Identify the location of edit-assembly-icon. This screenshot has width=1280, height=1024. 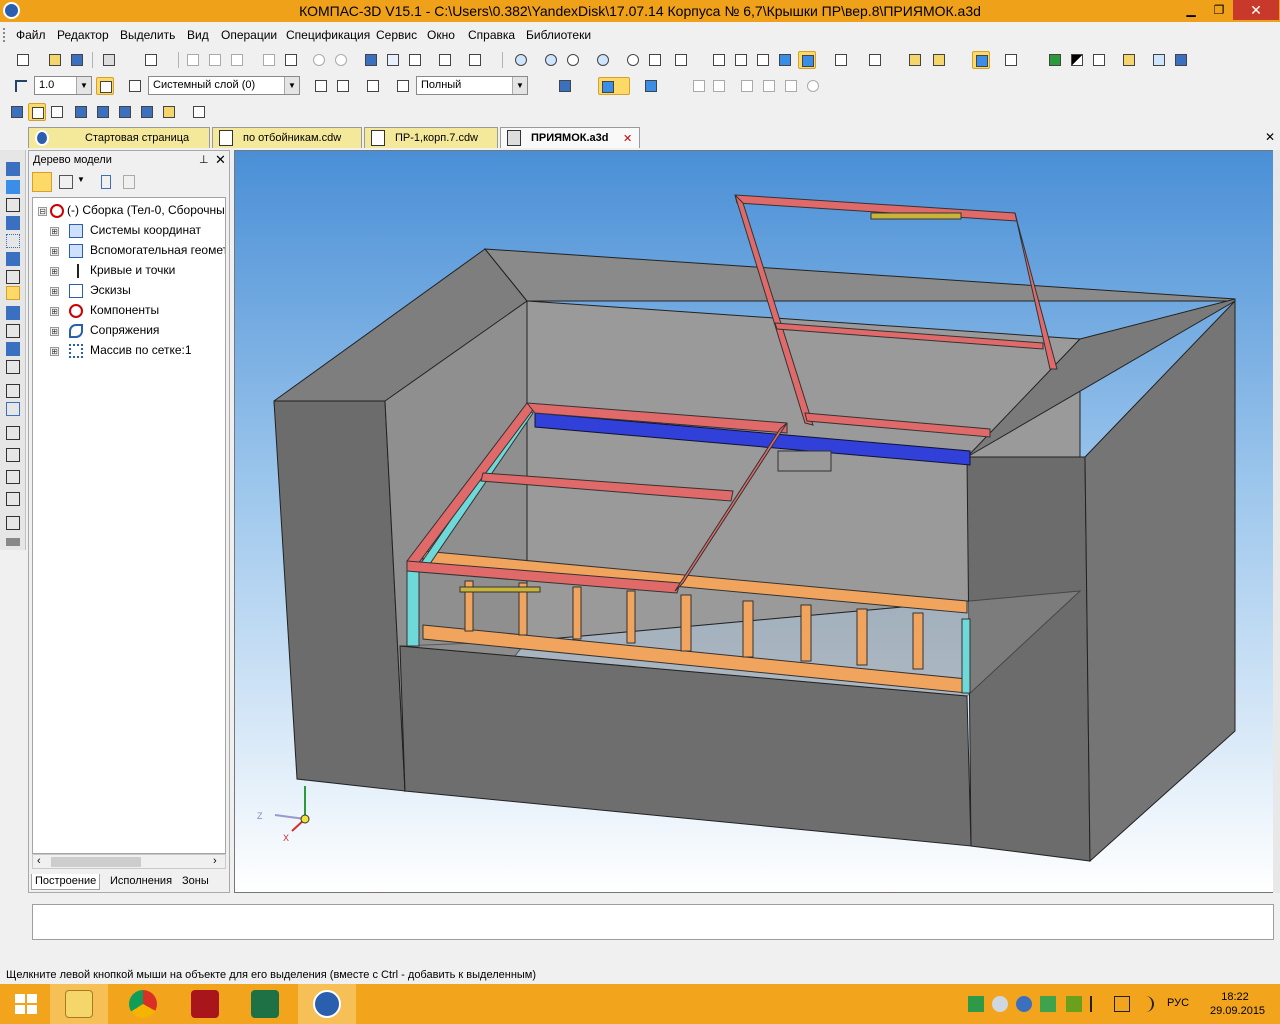
(13, 169).